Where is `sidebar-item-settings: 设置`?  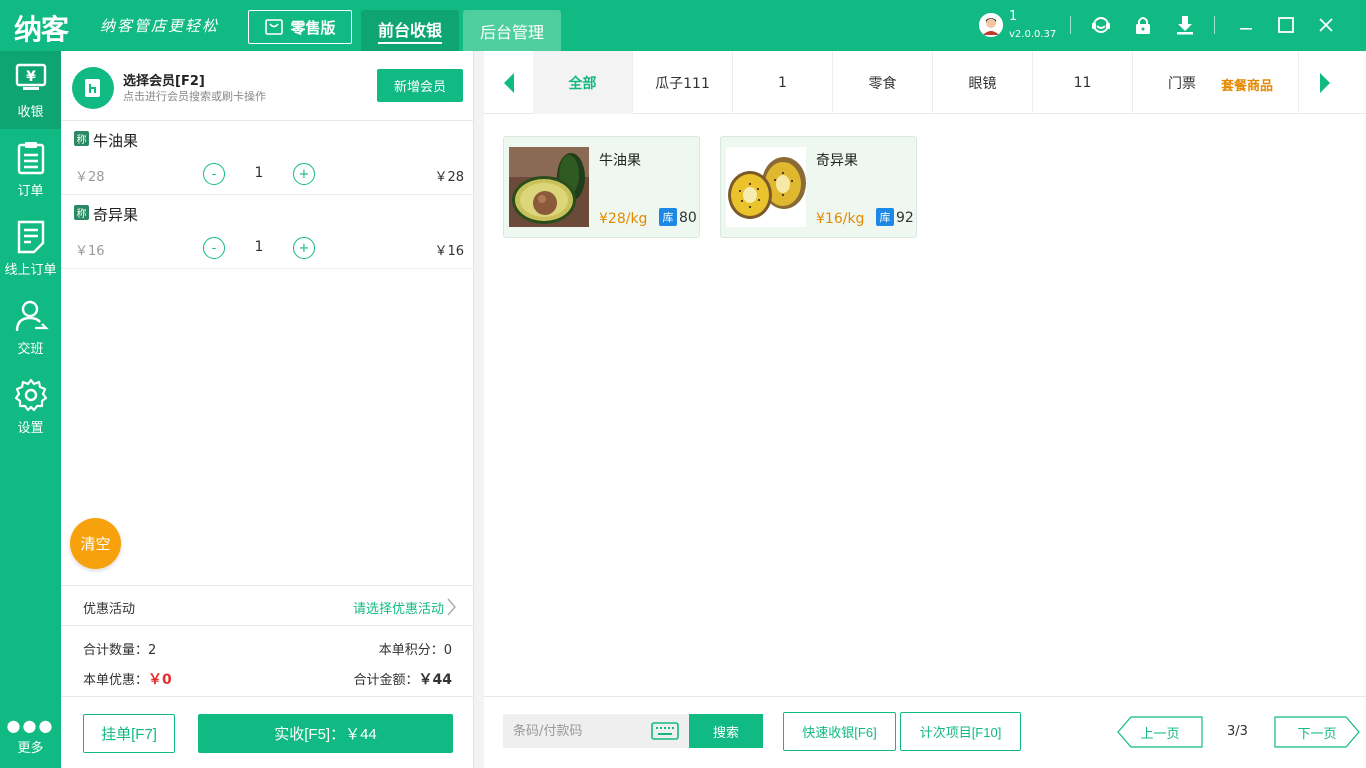
sidebar-item-settings: 设置 is located at coordinates (30, 406).